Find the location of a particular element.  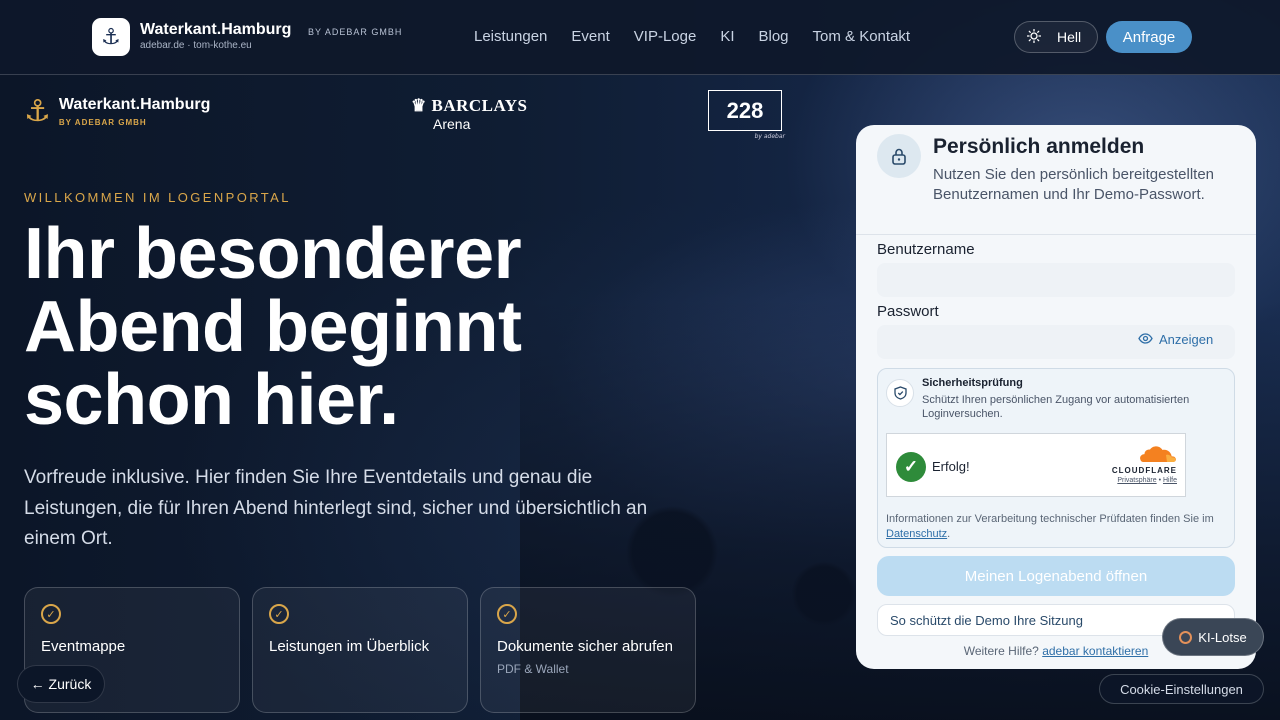

partner-waterkant-by: BY ADEBAR GMBH is located at coordinates (102, 122).